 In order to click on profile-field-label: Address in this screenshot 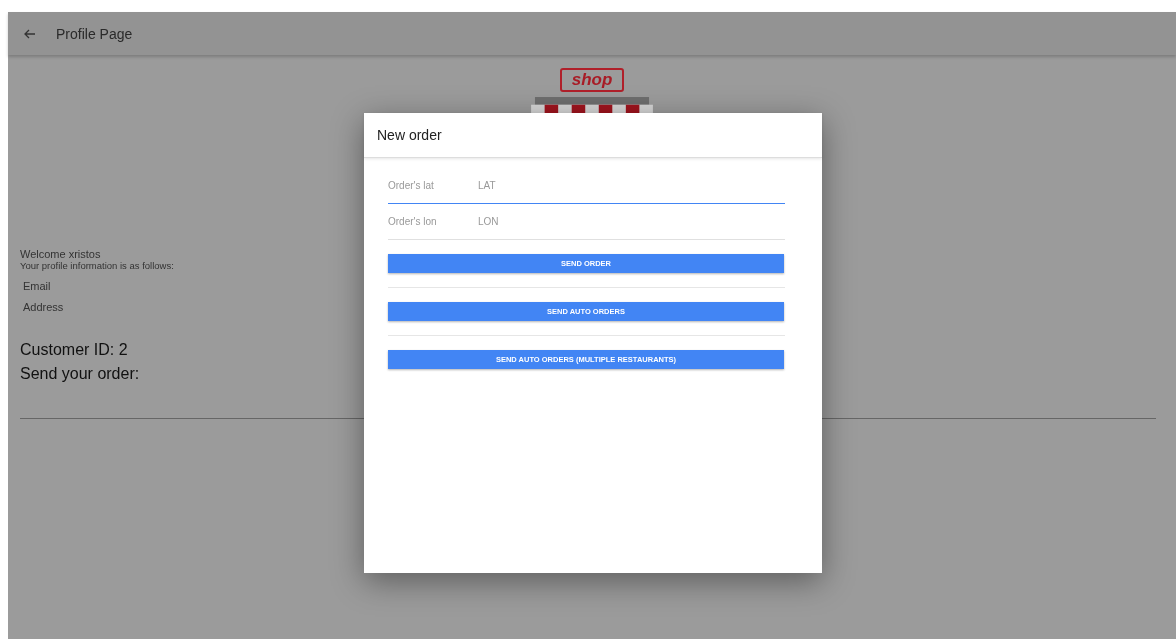, I will do `click(43, 307)`.